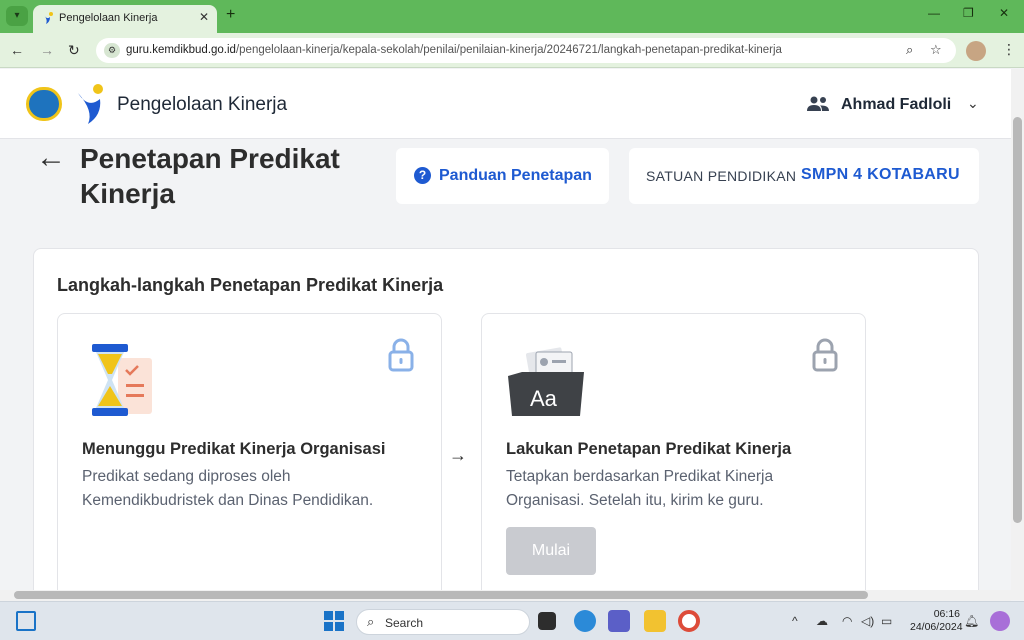  Describe the element at coordinates (47, 50) in the screenshot. I see `forward-icon: →` at that location.